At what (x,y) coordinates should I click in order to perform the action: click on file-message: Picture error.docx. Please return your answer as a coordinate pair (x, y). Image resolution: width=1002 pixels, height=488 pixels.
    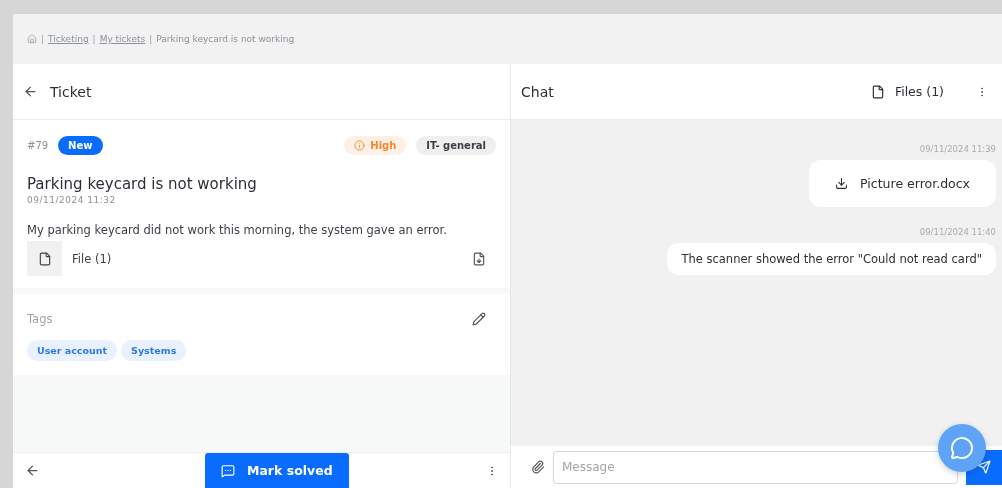
    Looking at the image, I should click on (902, 183).